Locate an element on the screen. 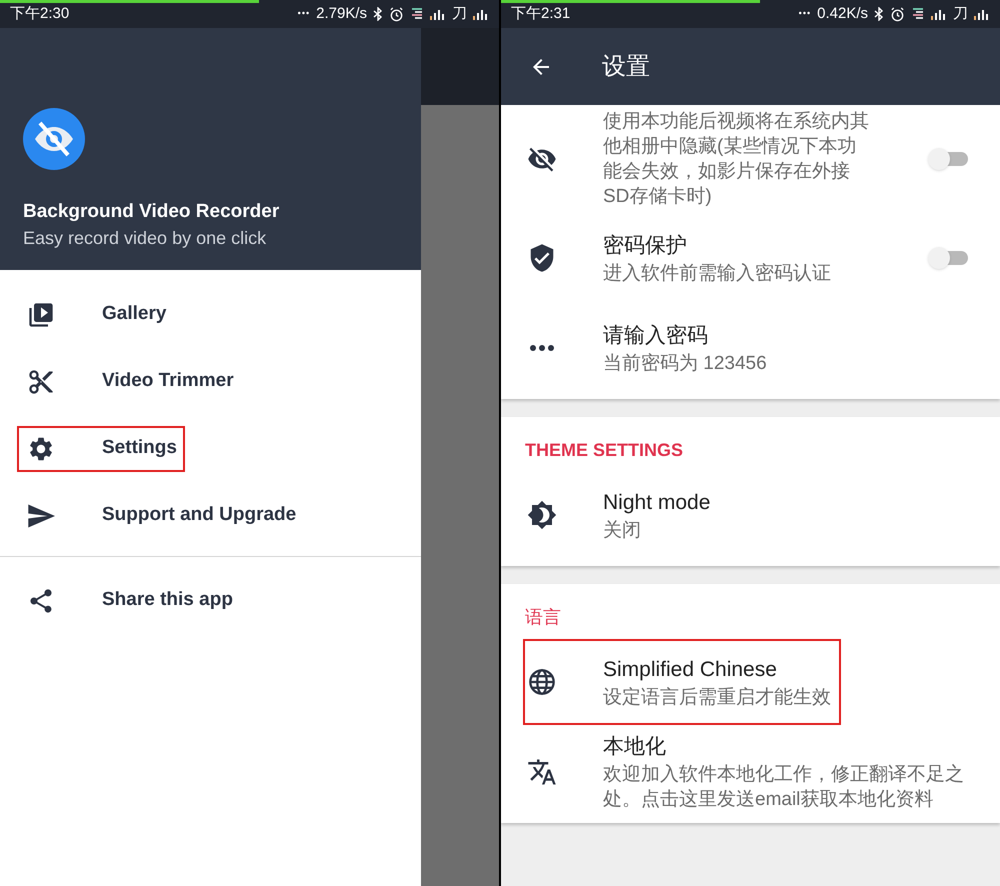  translate-icon is located at coordinates (542, 772).